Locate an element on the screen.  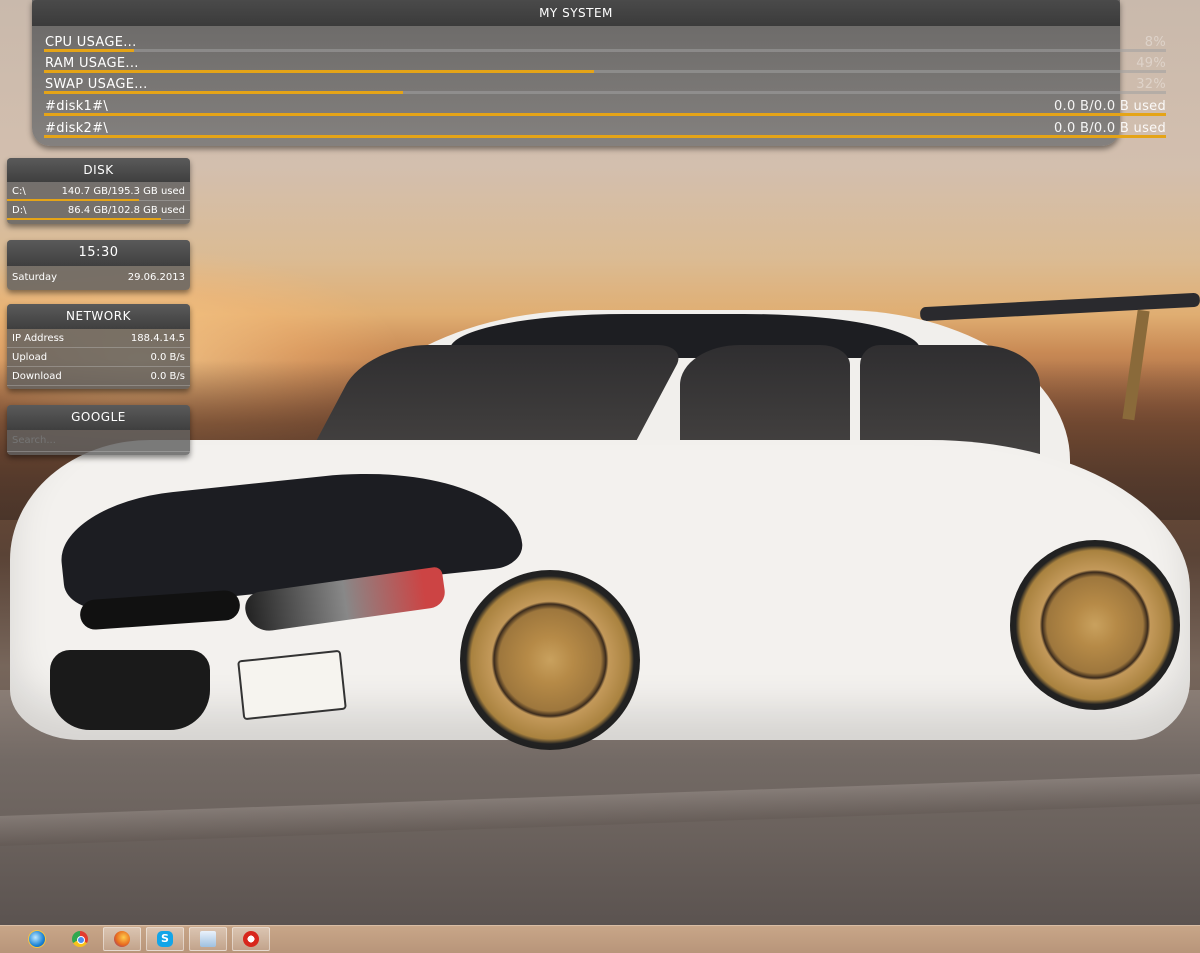
download-label: Download is located at coordinates (37, 376).